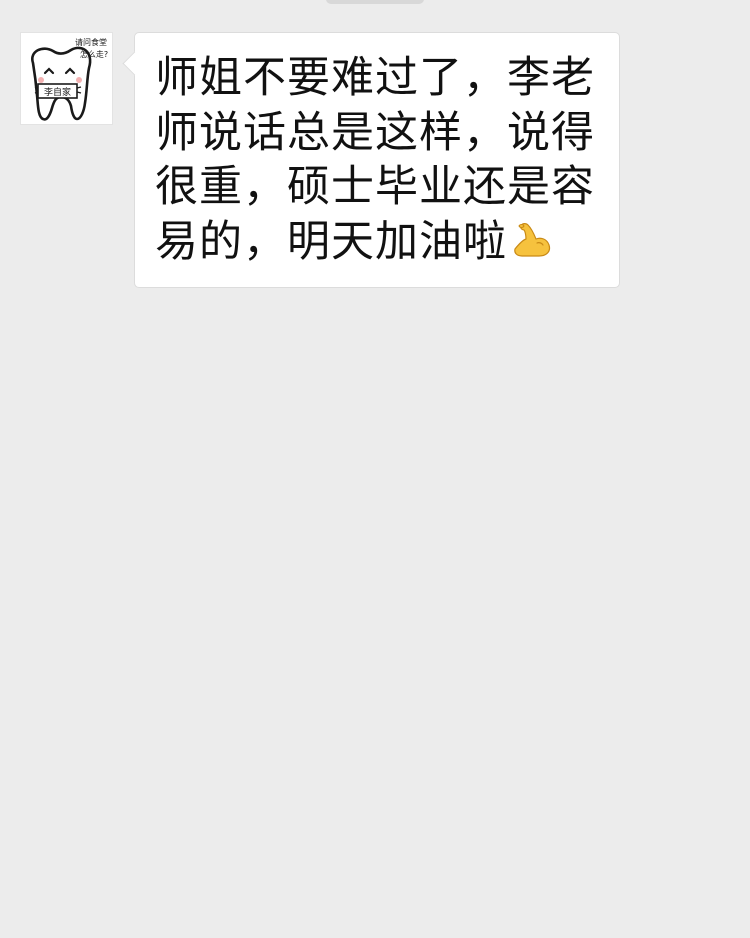  Describe the element at coordinates (91, 42) in the screenshot. I see `avatar-caption-line1: 请问食堂` at that location.